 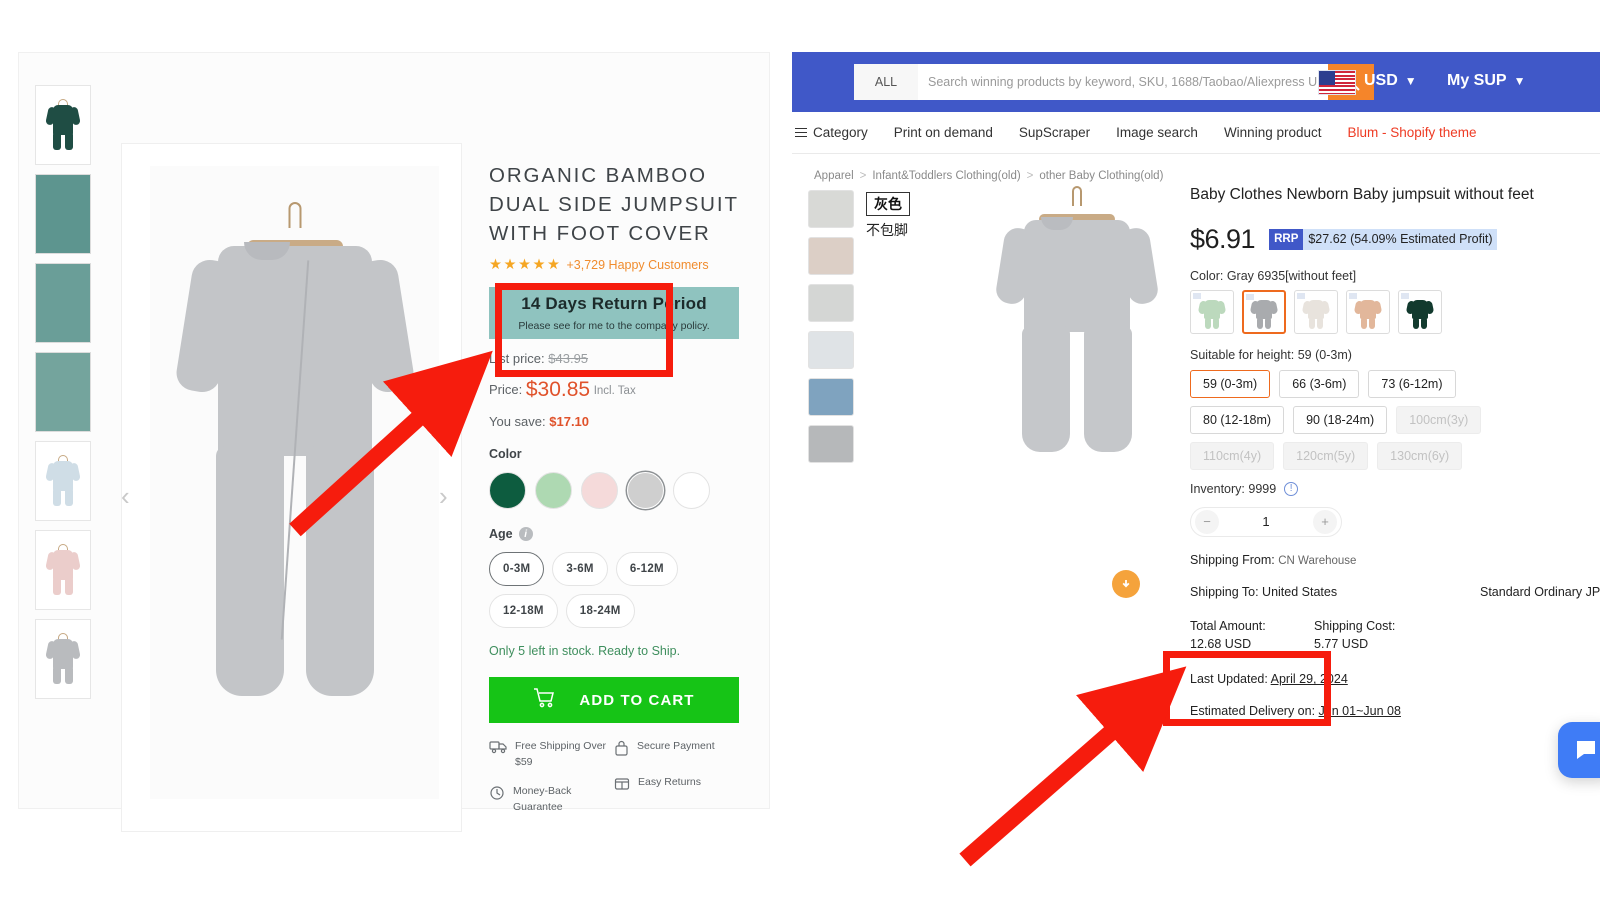 I want to click on age-option-group: 0-3M 3-6M 6-12M 12-18M 18-24M, so click(x=614, y=590).